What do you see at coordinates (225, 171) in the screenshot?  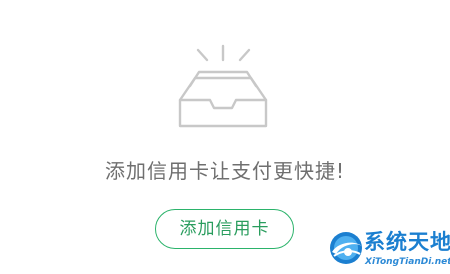 I see `empty-state-message: 添加信用卡让支付更快捷!` at bounding box center [225, 171].